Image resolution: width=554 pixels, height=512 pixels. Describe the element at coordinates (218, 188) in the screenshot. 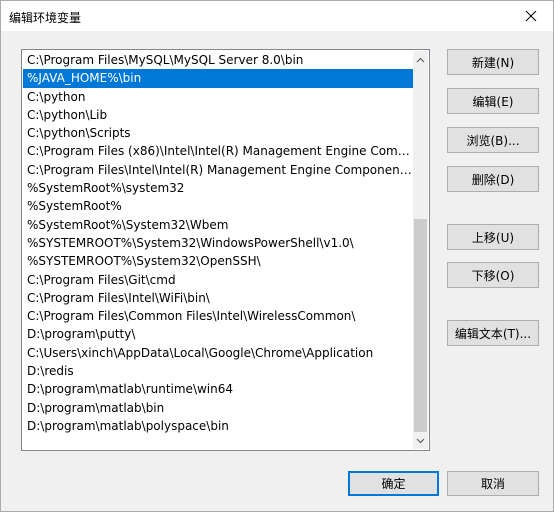

I see `path-list-item: %SystemRoot%\system32` at that location.